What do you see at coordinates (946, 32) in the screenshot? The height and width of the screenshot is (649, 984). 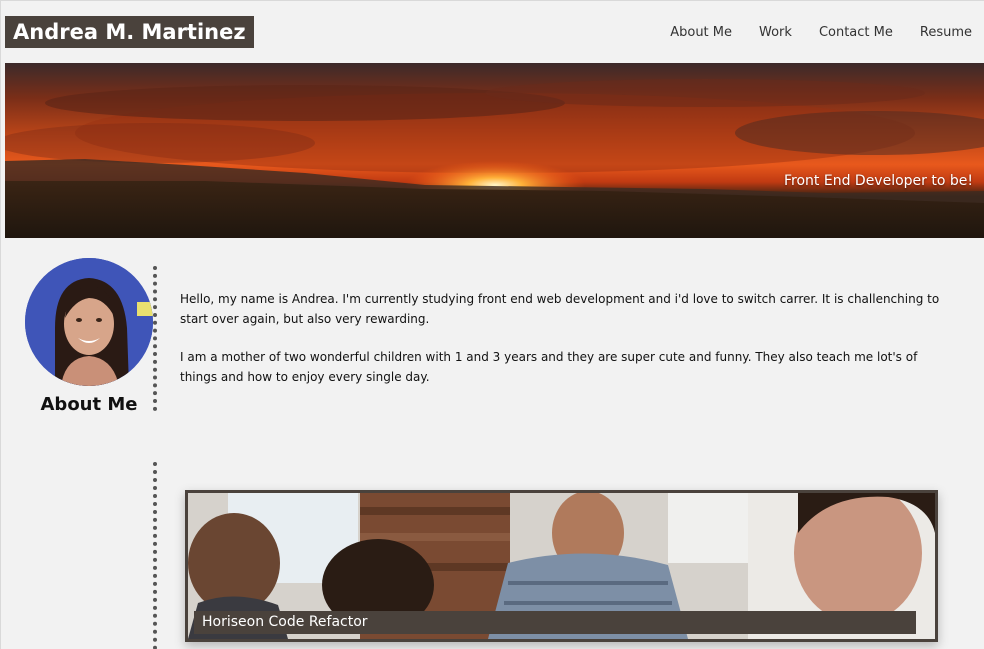 I see `nav-link-resume: Resume` at bounding box center [946, 32].